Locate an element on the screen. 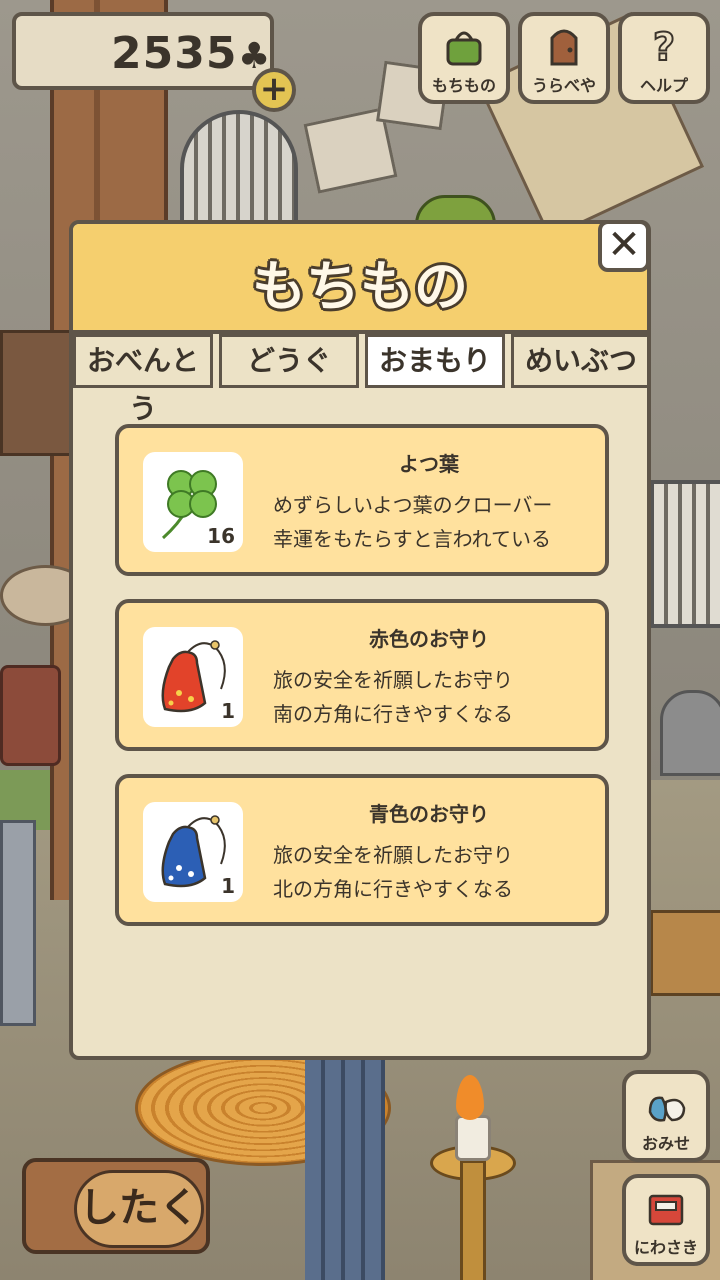  bag-button: もちもの is located at coordinates (464, 58).